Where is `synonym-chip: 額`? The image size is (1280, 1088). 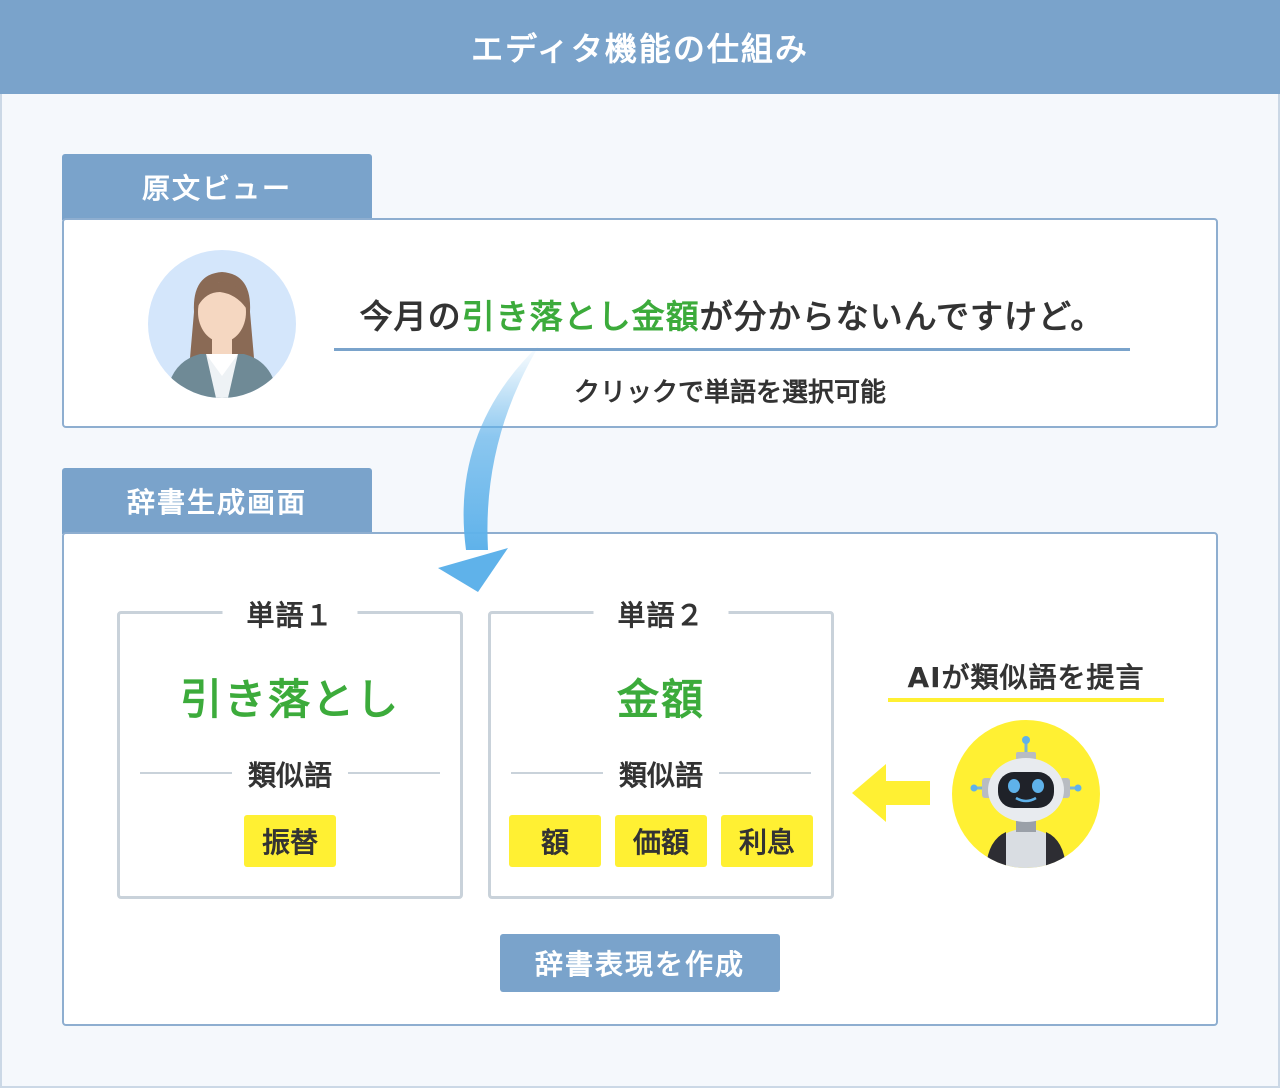 synonym-chip: 額 is located at coordinates (555, 841).